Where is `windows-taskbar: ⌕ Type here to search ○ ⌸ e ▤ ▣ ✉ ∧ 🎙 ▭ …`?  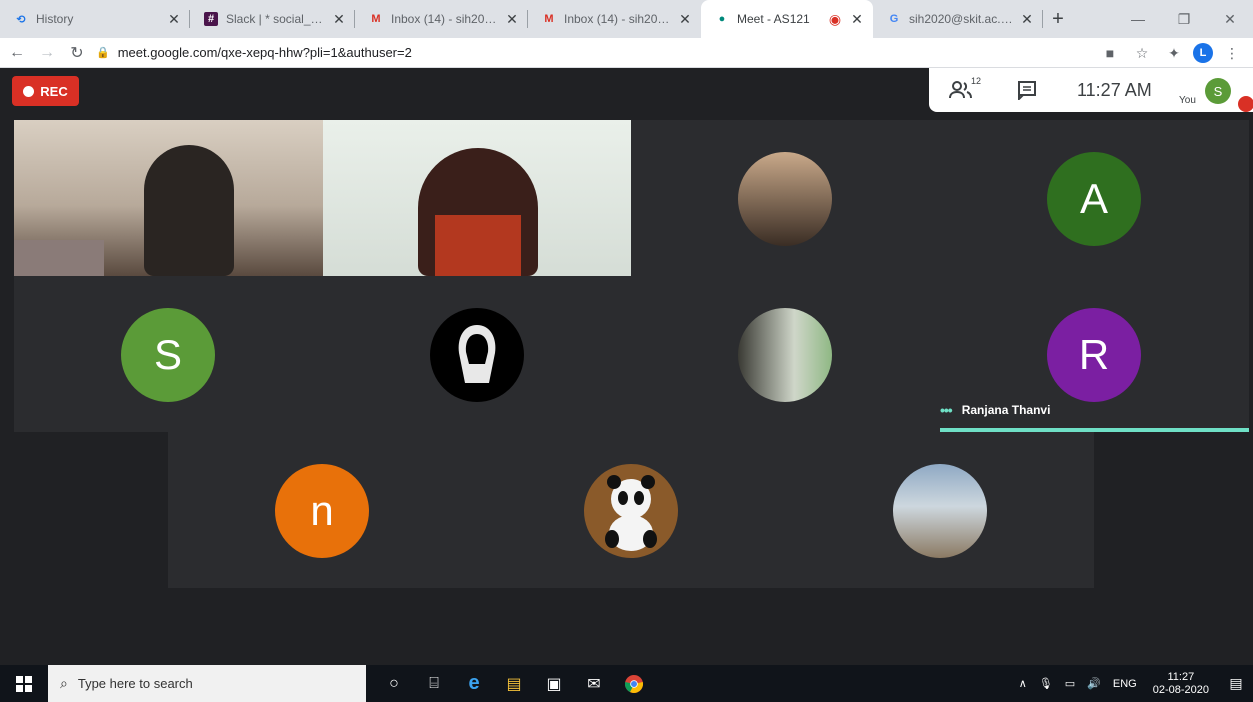 windows-taskbar: ⌕ Type here to search ○ ⌸ e ▤ ▣ ✉ ∧ 🎙 ▭ … is located at coordinates (626, 683).